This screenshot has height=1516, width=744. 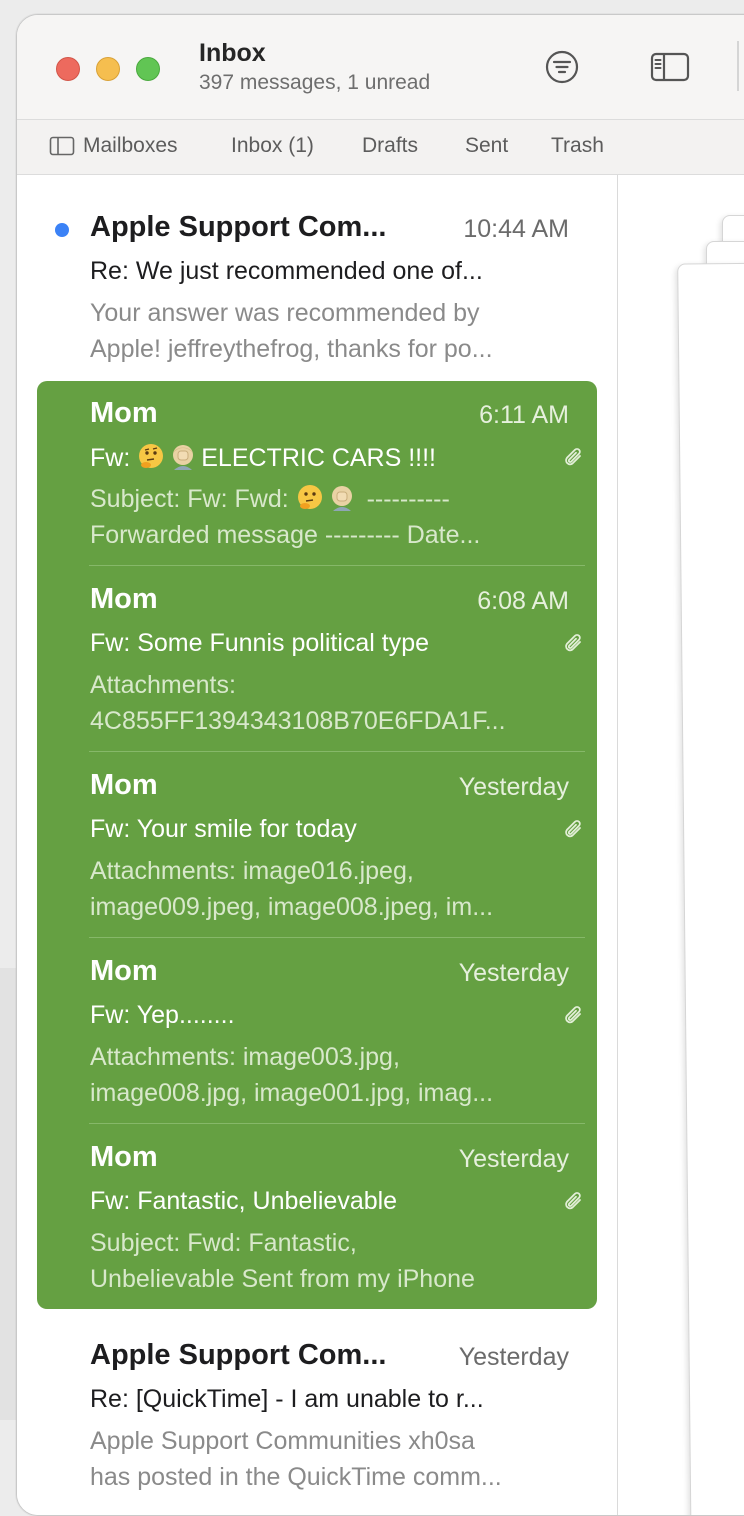 I want to click on favorites-bar: Mailboxes Inbox (1) Drafts Sent Trash, so click(x=380, y=147).